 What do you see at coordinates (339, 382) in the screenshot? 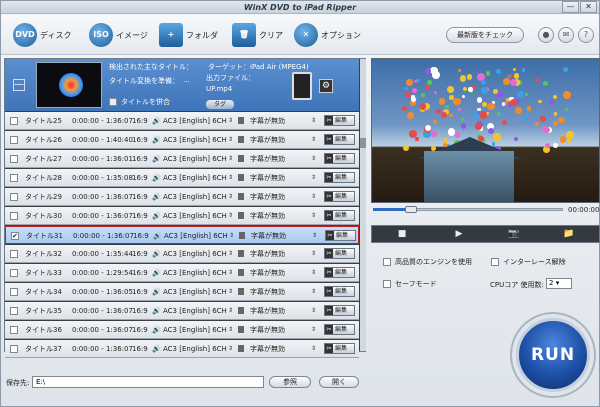
I see `open-button: 開く` at bounding box center [339, 382].